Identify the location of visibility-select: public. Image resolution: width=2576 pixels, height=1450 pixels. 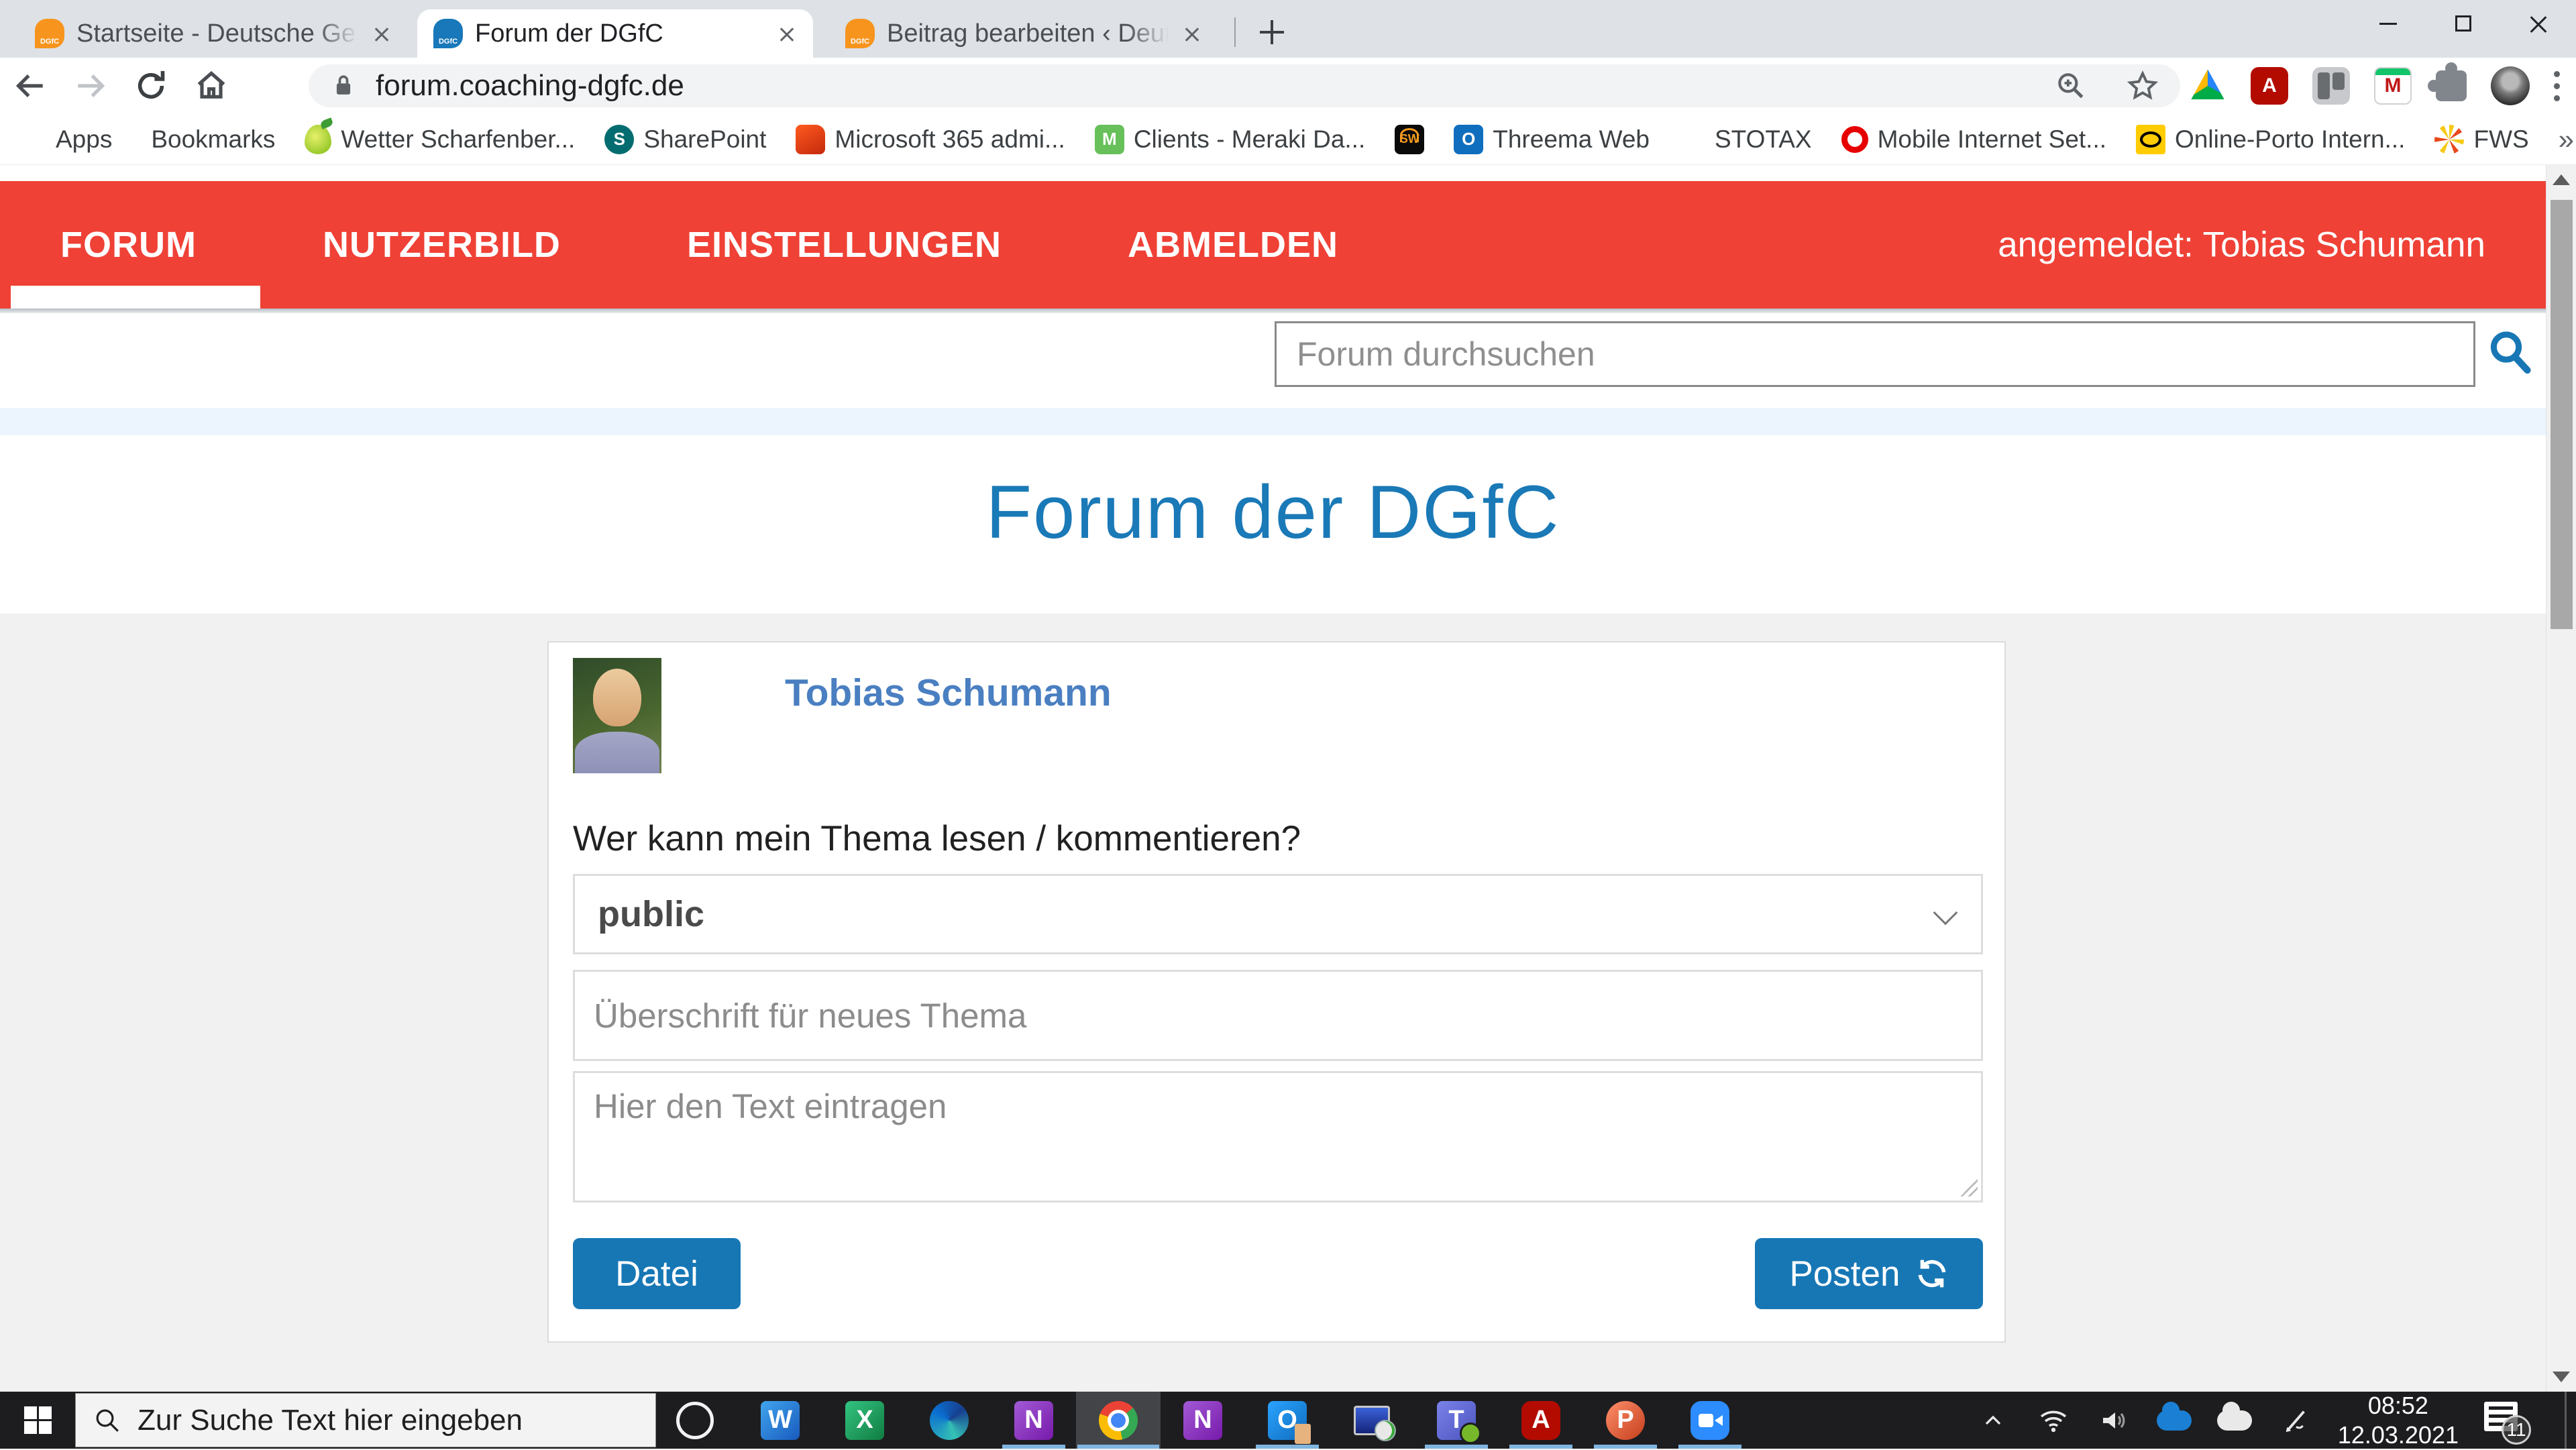
(1278, 914).